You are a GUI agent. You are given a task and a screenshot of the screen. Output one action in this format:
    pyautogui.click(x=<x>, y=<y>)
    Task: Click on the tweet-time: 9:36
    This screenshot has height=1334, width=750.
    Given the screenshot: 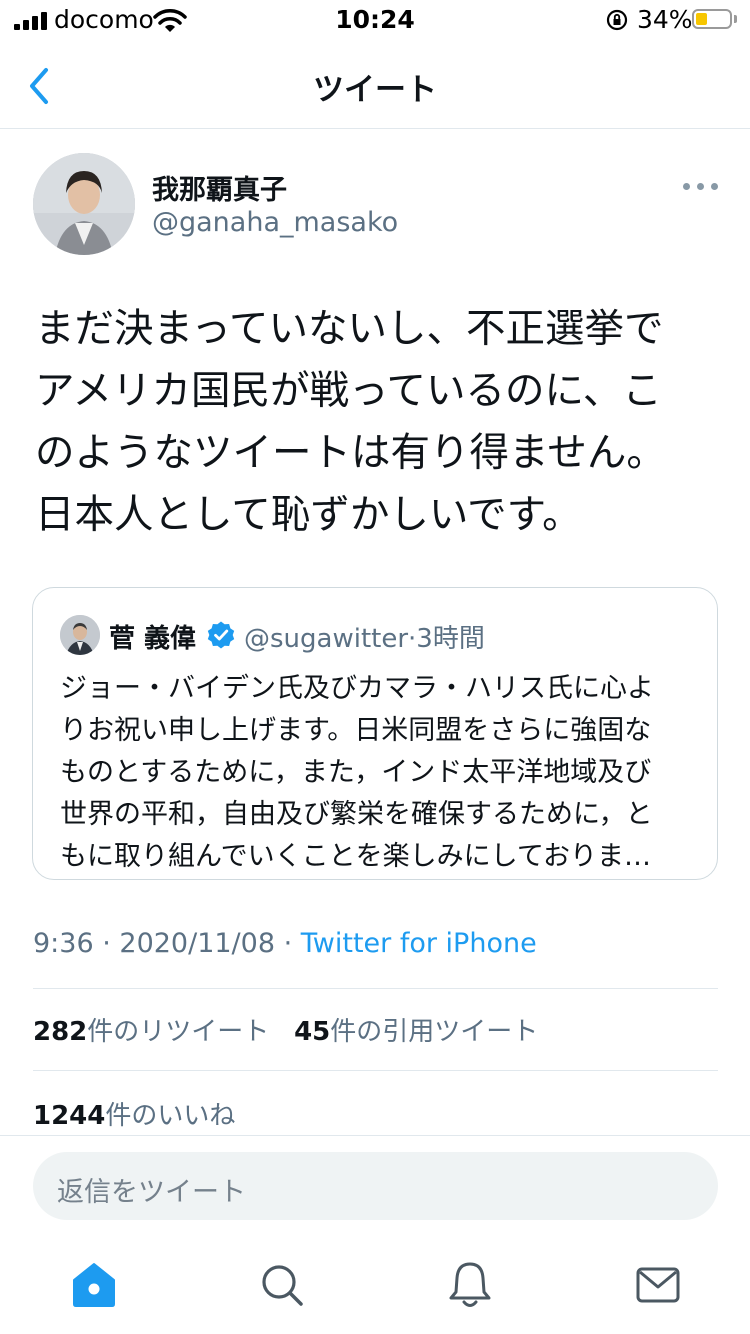 What is the action you would take?
    pyautogui.click(x=63, y=943)
    